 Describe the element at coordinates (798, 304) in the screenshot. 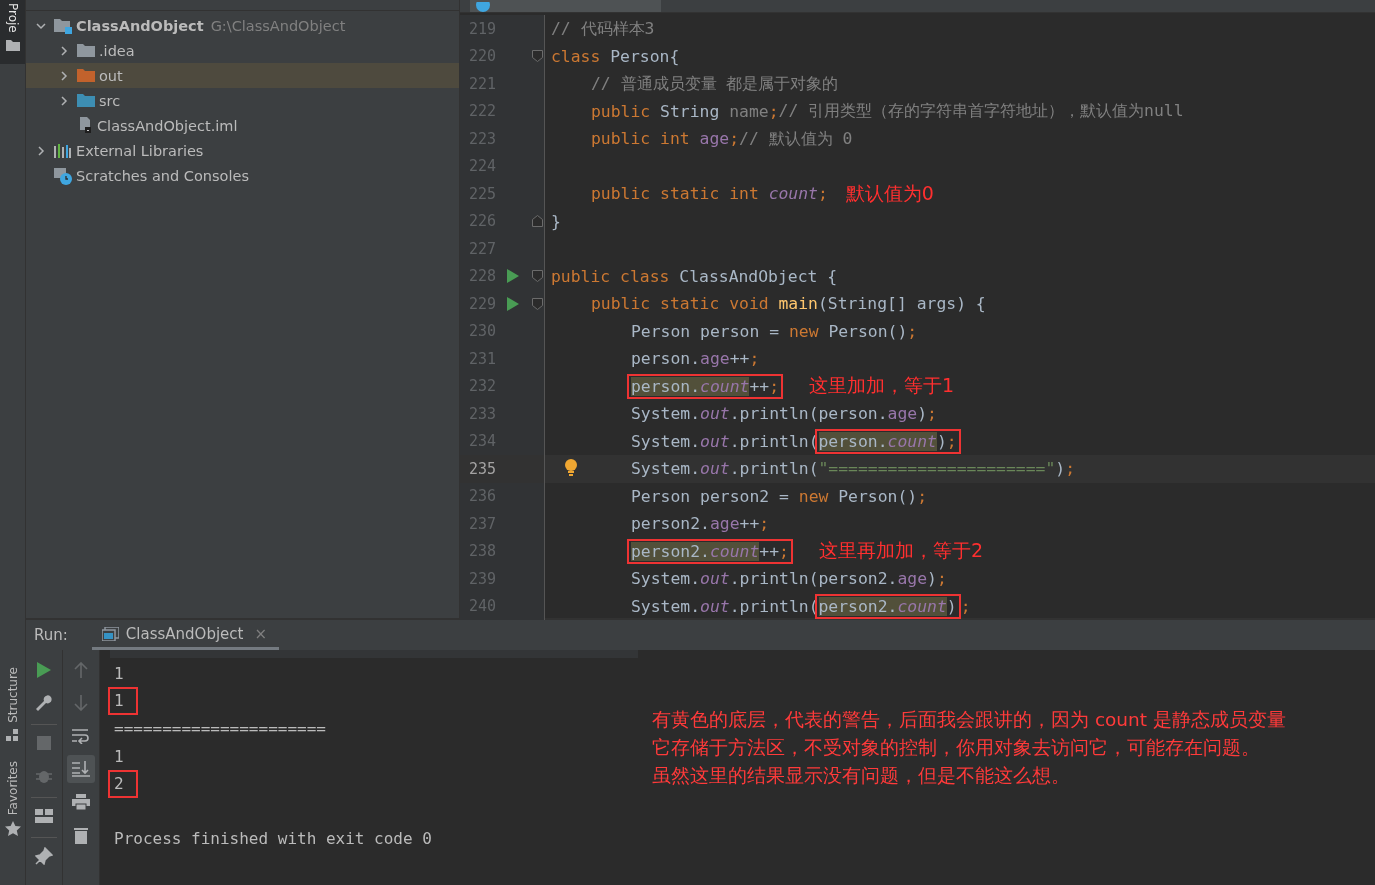

I see `code-method: main` at that location.